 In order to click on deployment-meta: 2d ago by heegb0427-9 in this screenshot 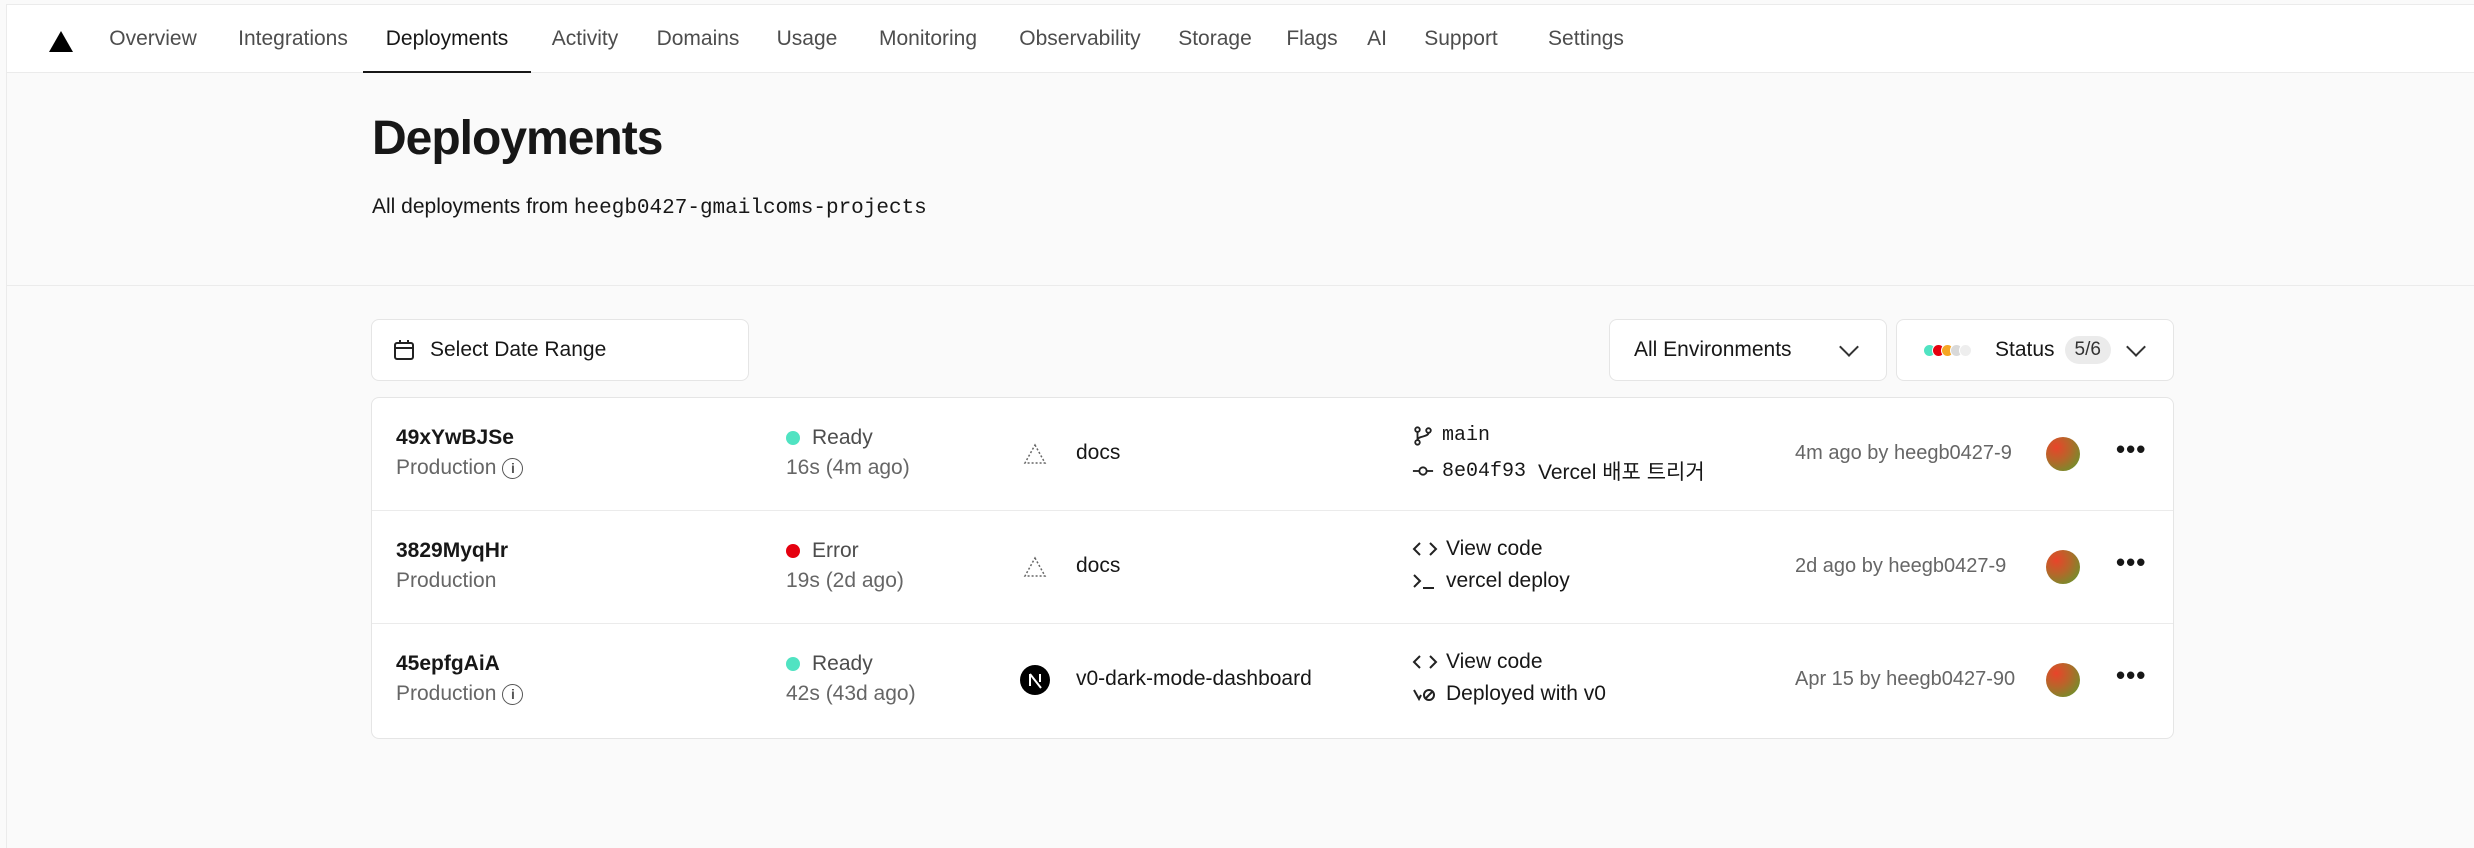, I will do `click(1901, 566)`.